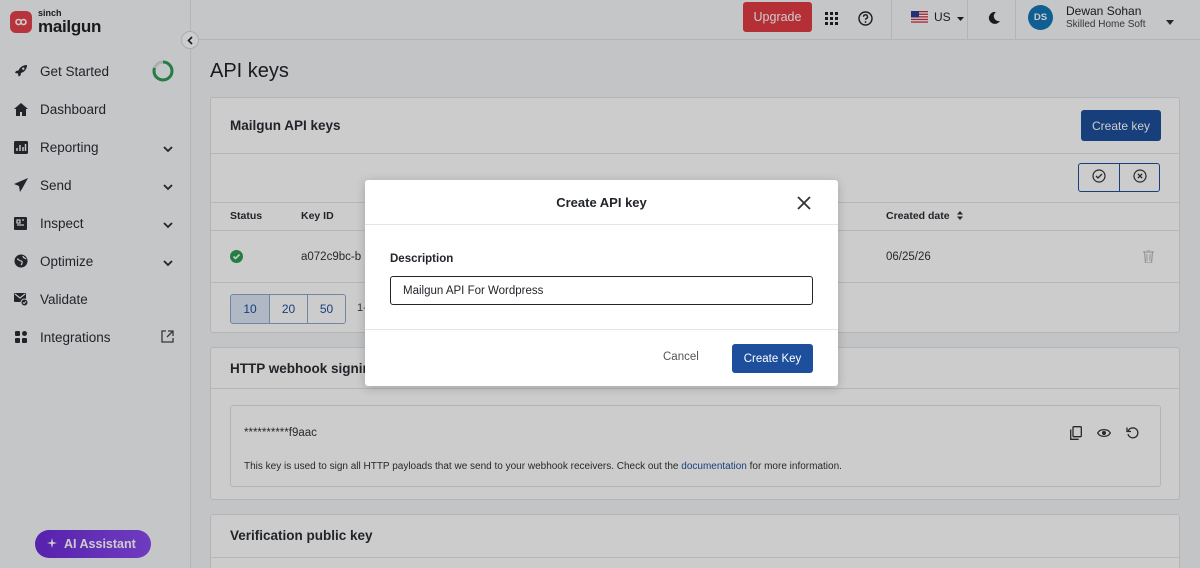 Image resolution: width=1200 pixels, height=568 pixels. I want to click on description-label: Description, so click(422, 259).